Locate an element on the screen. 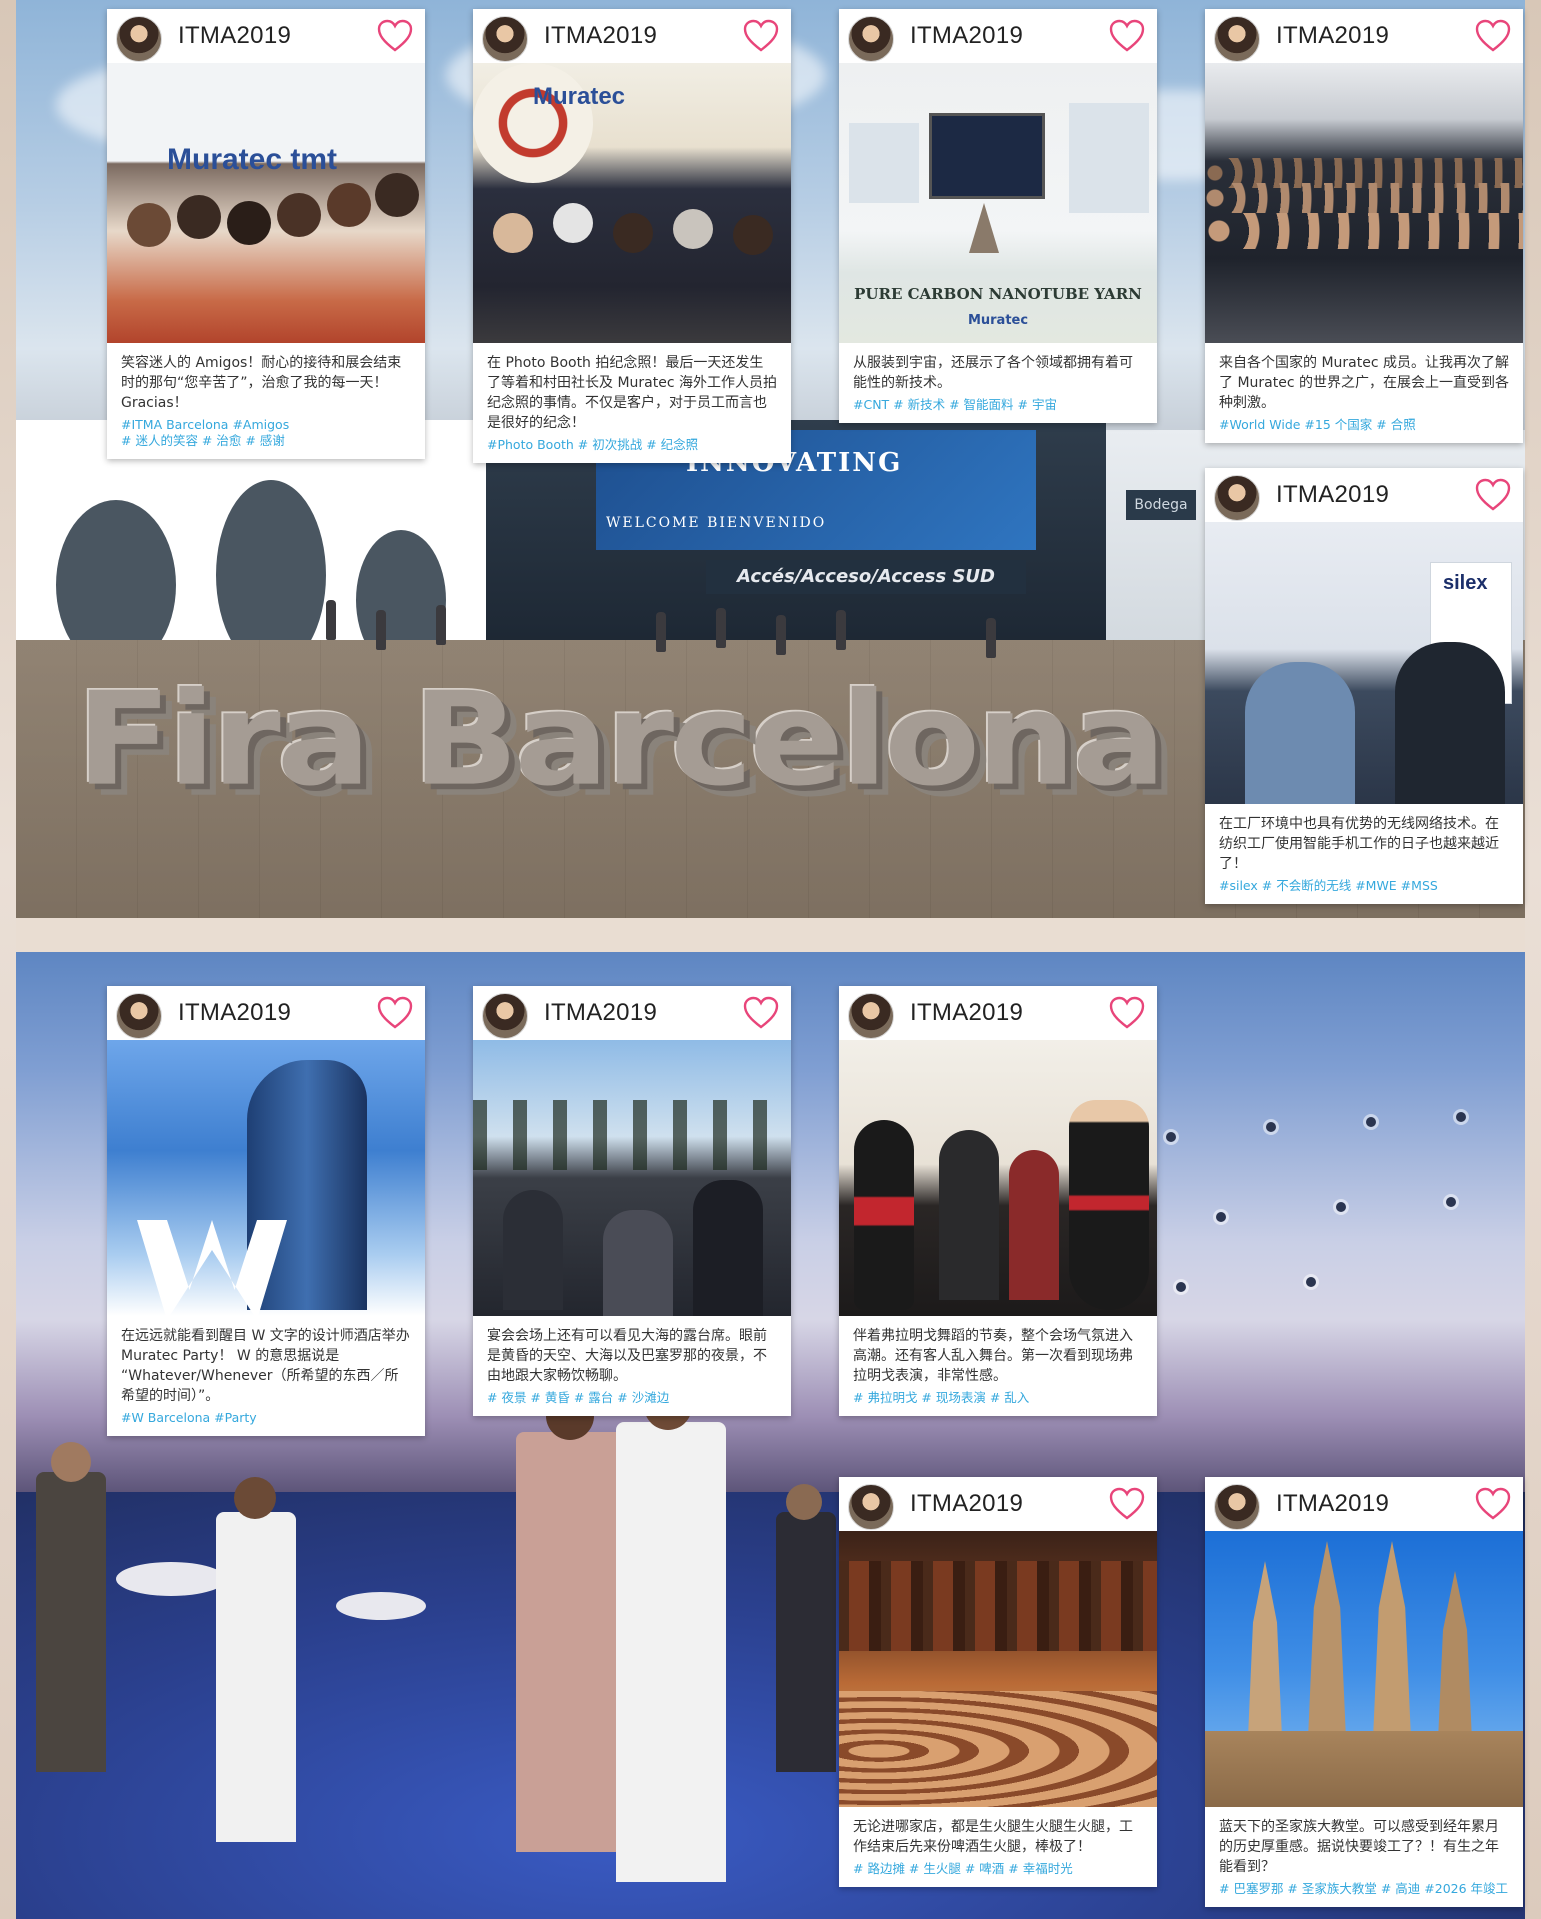  post-caption: 从服装到宇宙，还展示了各个领域都拥有着可能性的新技术。 is located at coordinates (993, 373).